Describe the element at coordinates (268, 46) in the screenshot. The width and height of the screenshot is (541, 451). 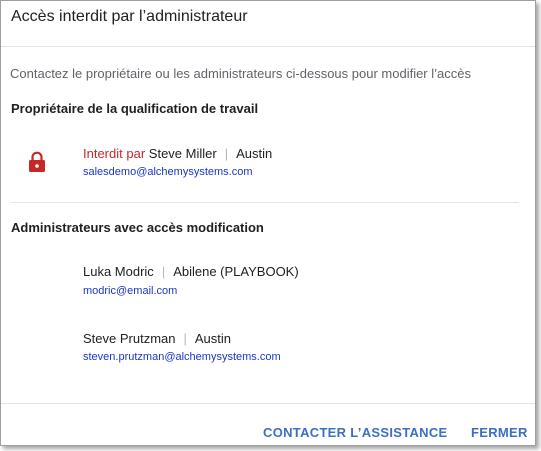
I see `header-divider` at that location.